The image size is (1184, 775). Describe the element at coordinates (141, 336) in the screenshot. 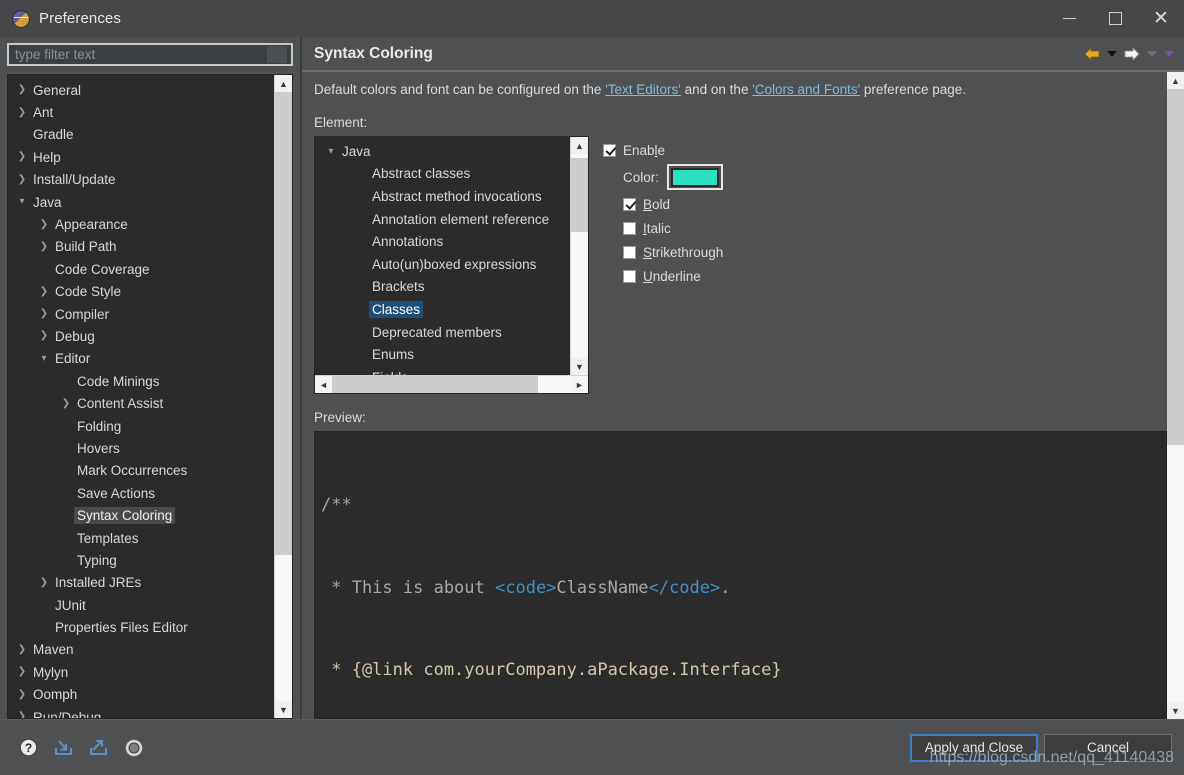

I see `sidebar-item-debug: ❯ Debug` at that location.